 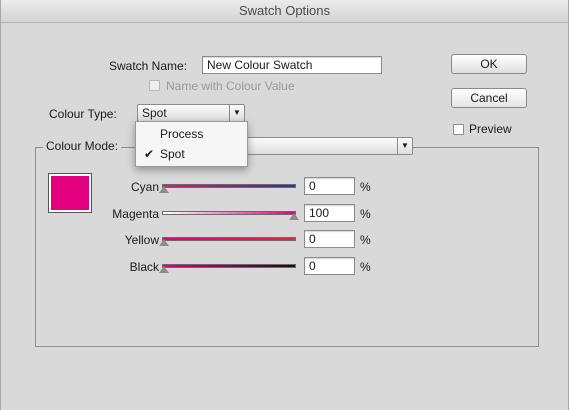 I want to click on slider-row-cyan: Cyan 0%, so click(x=285, y=187).